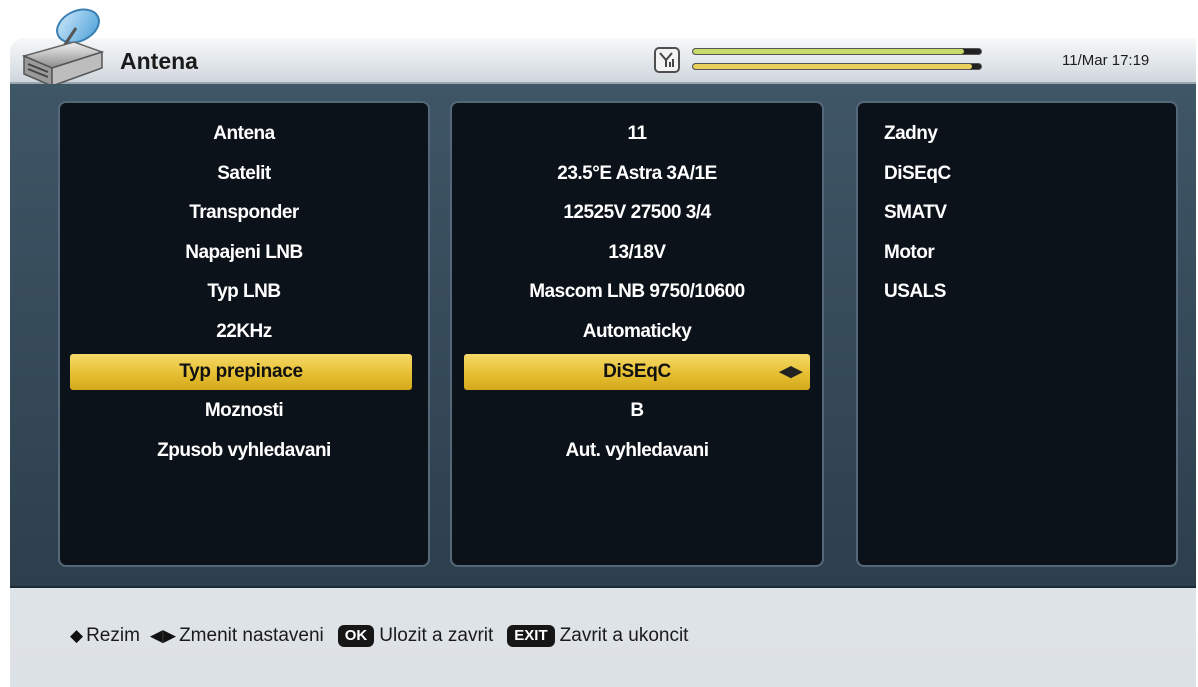 Image resolution: width=1198 pixels, height=687 pixels. I want to click on switch-option: Zadny, so click(911, 134).